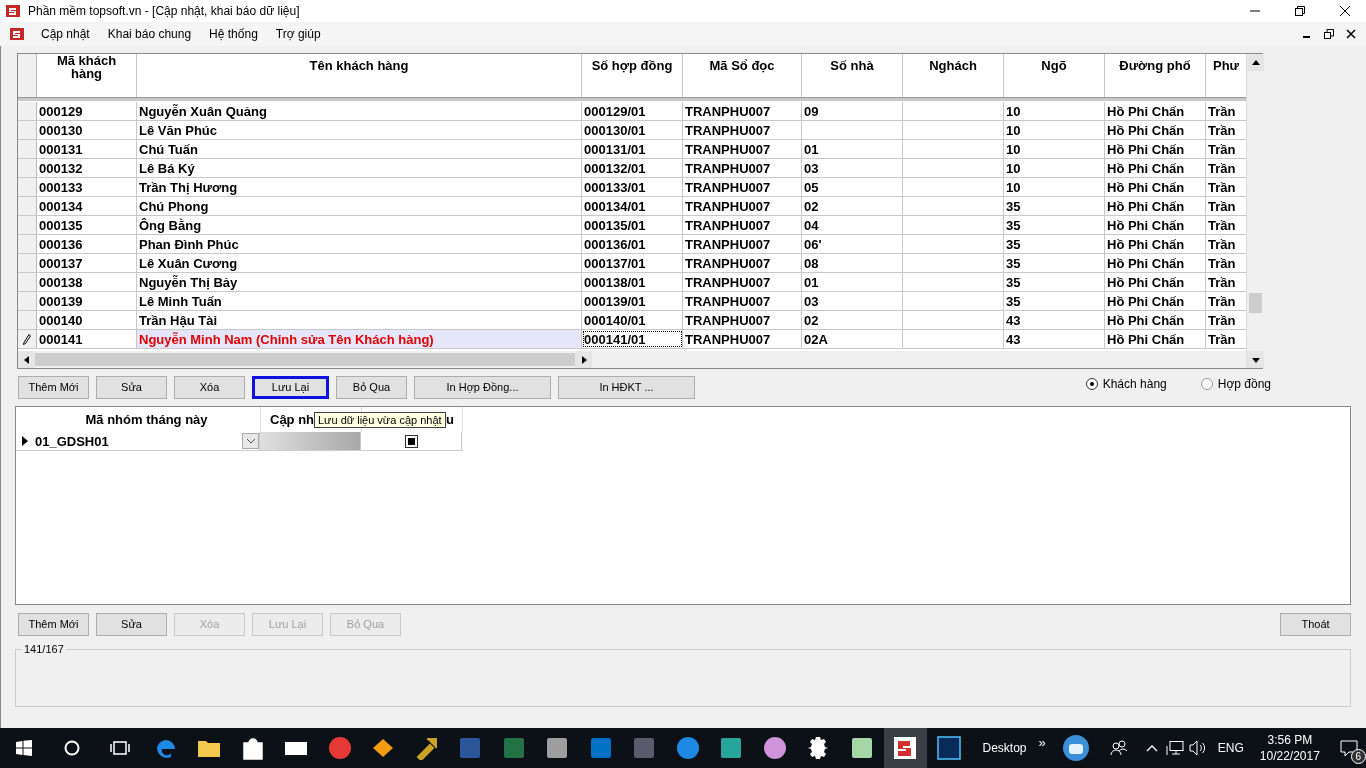 This screenshot has height=768, width=1366. I want to click on action-button: Lưu Lại, so click(290, 387).